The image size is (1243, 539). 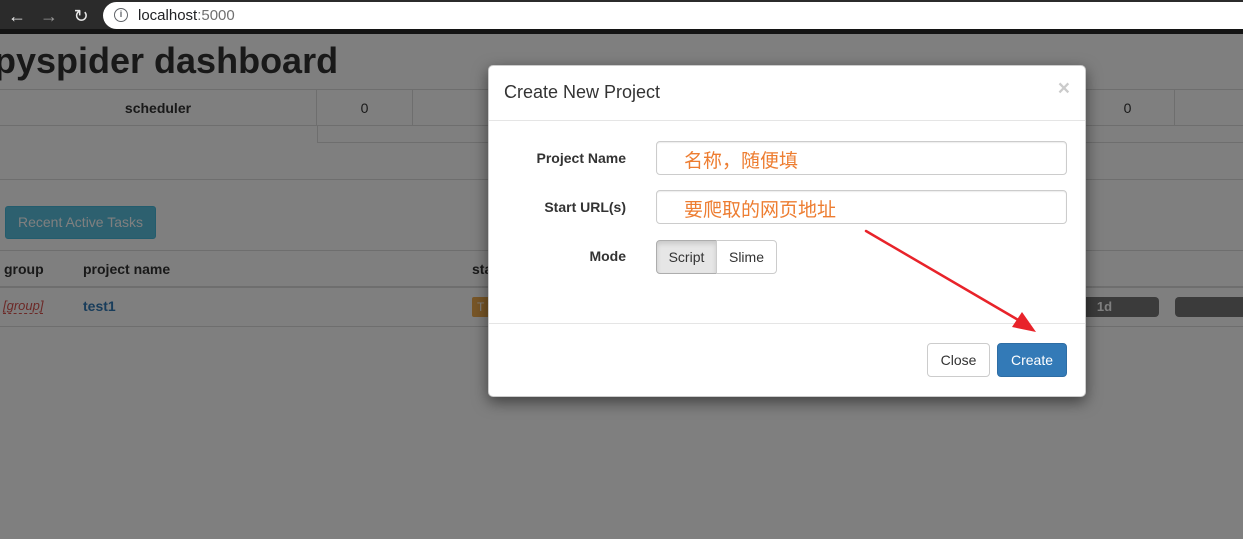 I want to click on start-urls-annotation: 要爬取的网页地址, so click(x=760, y=210).